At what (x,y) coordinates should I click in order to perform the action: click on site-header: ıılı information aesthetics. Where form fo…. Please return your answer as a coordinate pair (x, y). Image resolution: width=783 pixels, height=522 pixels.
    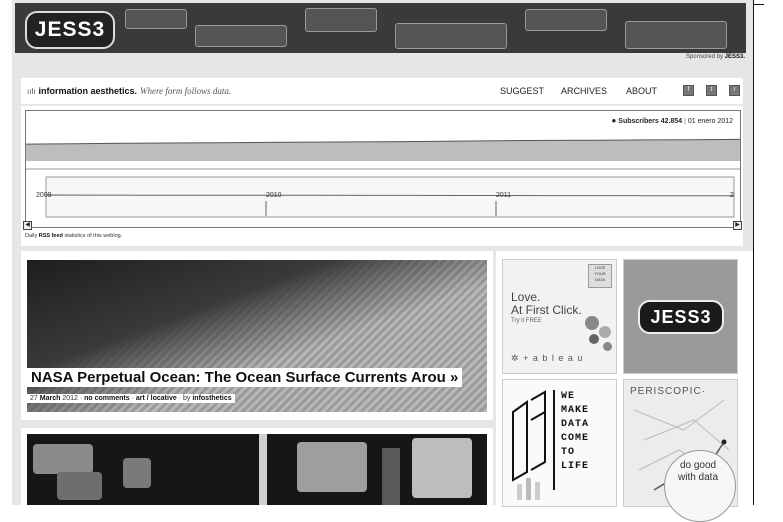
    Looking at the image, I should click on (382, 91).